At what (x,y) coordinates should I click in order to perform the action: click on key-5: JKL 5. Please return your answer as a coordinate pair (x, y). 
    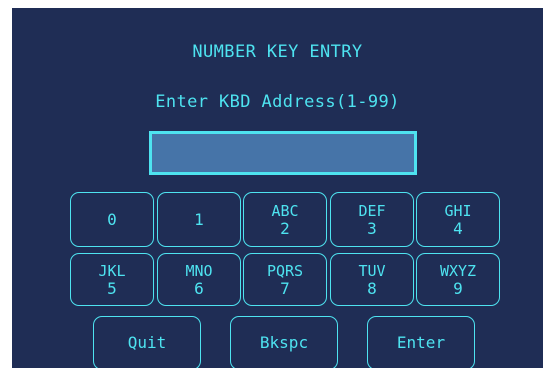
    Looking at the image, I should click on (112, 279).